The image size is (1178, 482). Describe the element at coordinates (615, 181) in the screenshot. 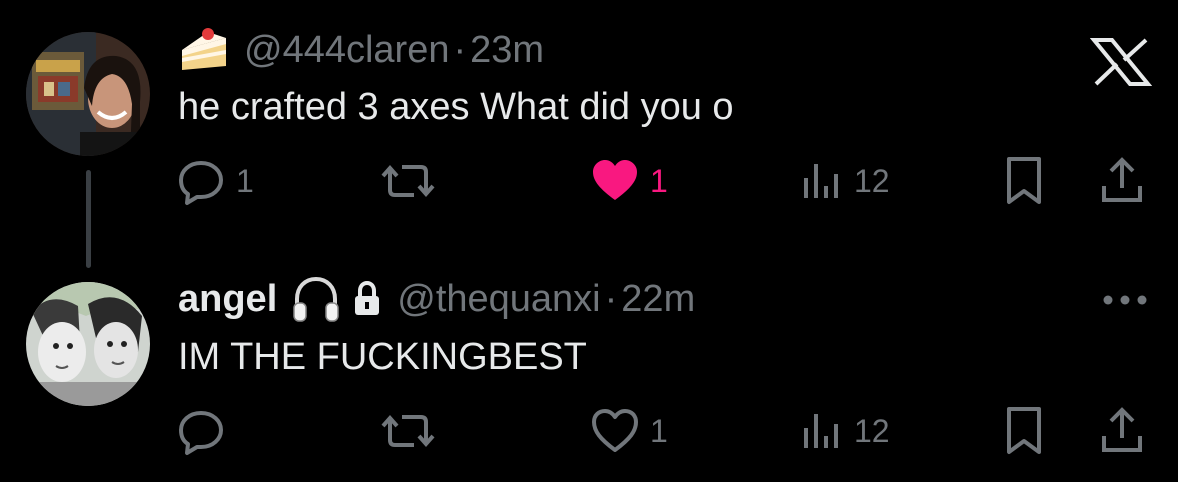

I see `heart-filled-icon` at that location.